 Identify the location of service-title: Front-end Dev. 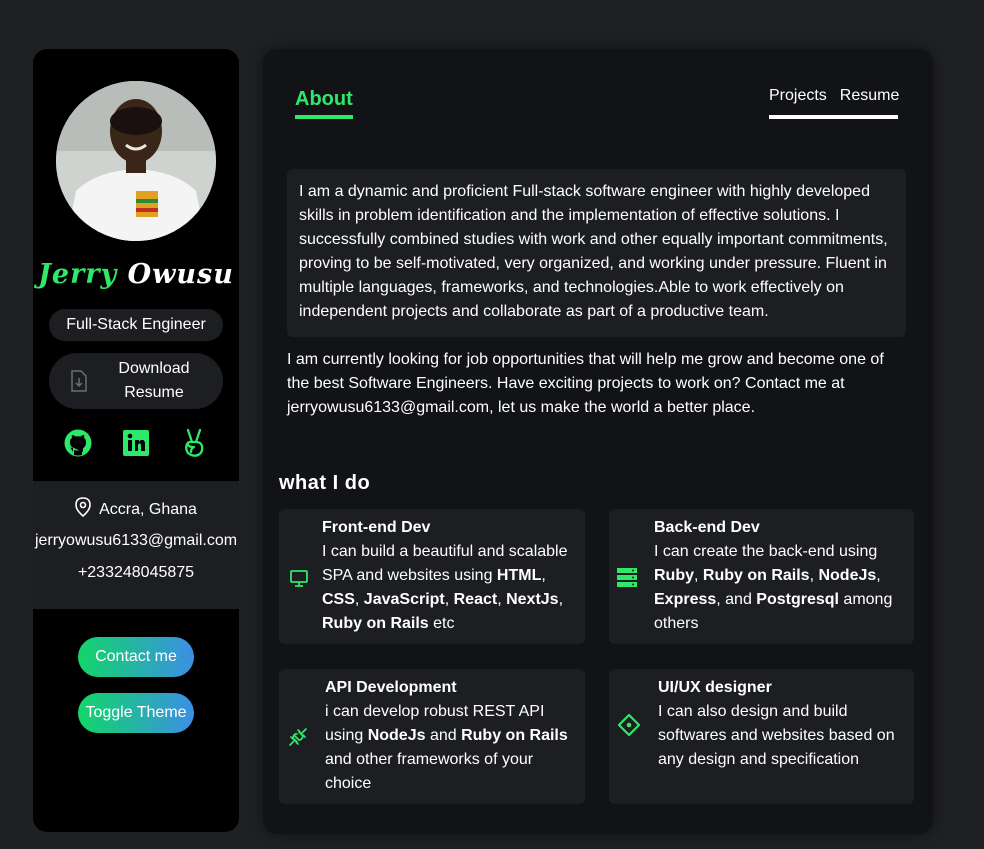
(376, 527).